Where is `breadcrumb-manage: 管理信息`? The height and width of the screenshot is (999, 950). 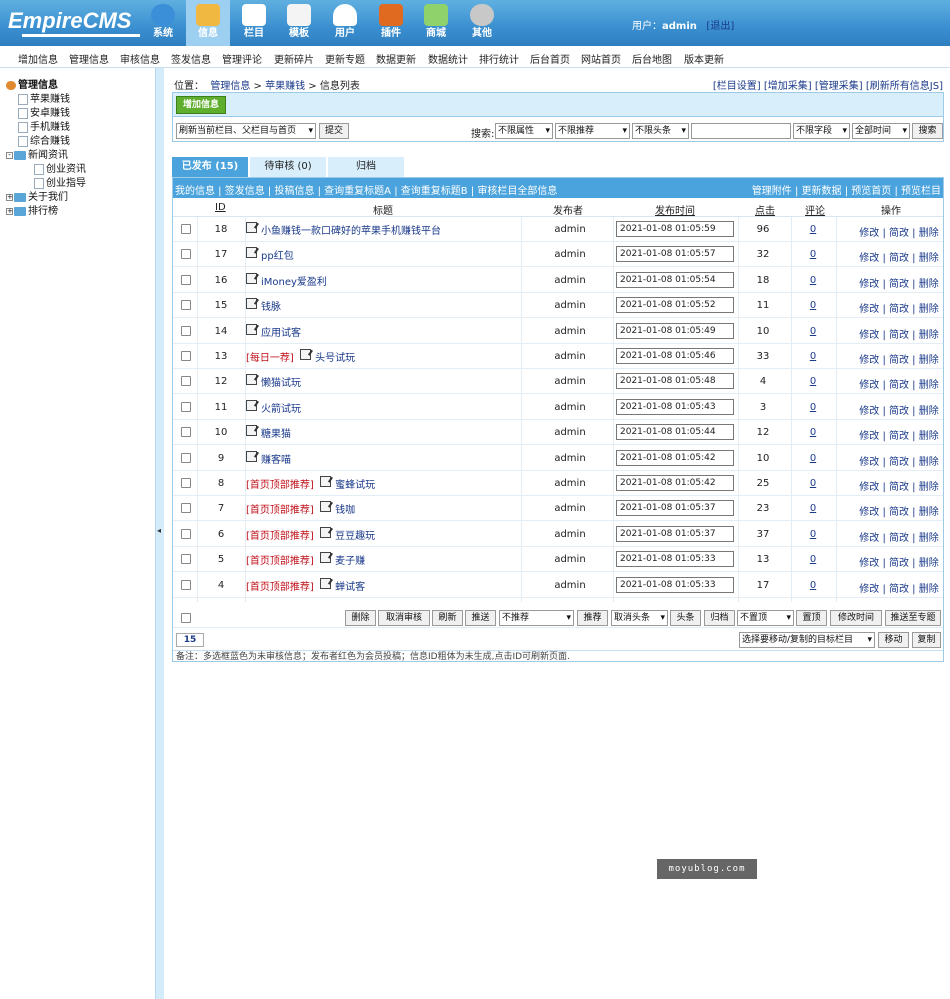
breadcrumb-manage: 管理信息 is located at coordinates (230, 86).